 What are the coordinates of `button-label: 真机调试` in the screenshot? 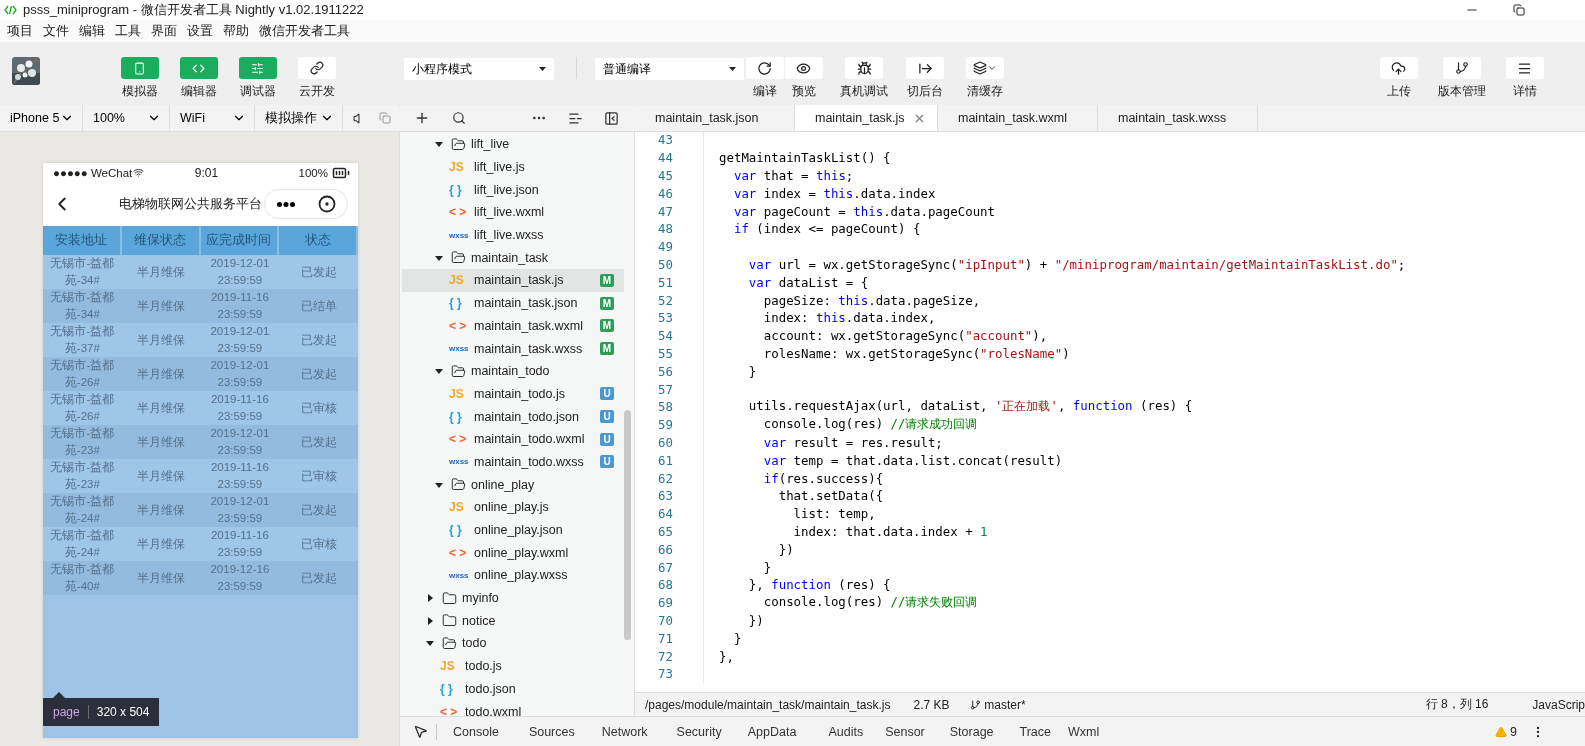 It's located at (864, 91).